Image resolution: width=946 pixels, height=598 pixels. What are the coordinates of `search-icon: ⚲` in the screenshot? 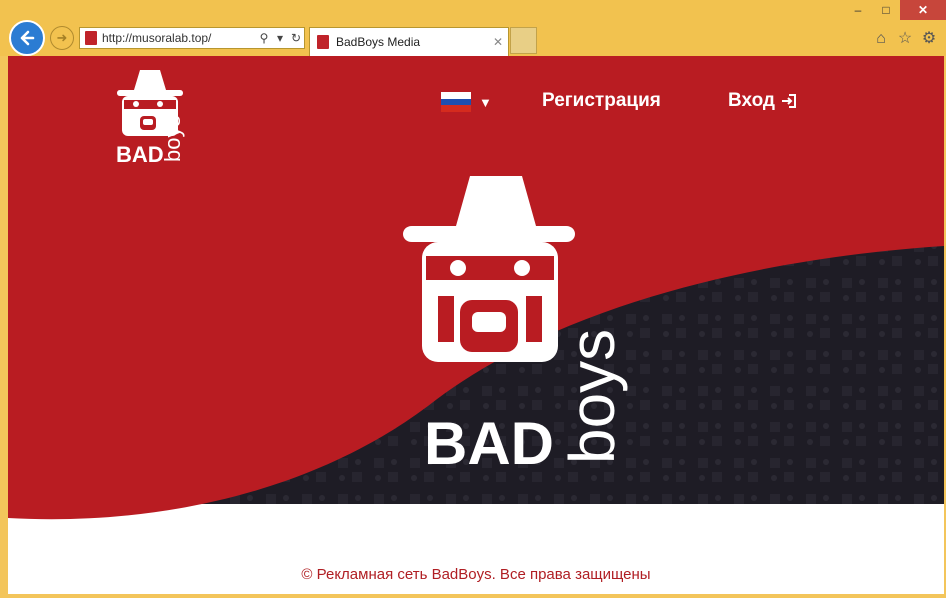 It's located at (264, 38).